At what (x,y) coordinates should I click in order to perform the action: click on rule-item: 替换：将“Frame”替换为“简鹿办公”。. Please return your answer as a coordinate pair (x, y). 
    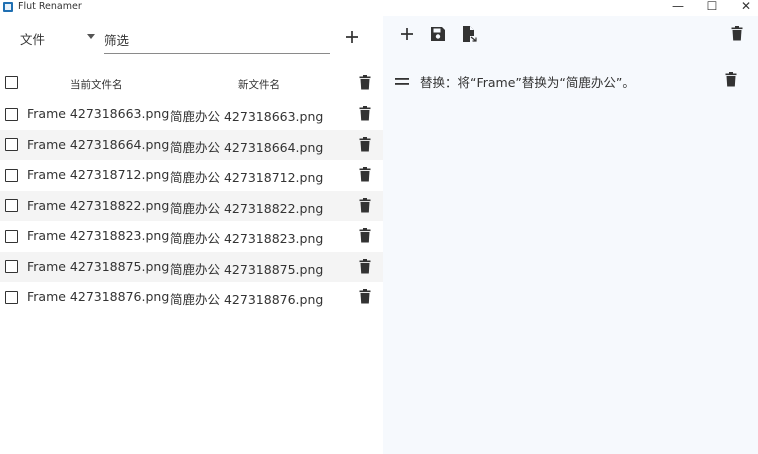
    Looking at the image, I should click on (570, 81).